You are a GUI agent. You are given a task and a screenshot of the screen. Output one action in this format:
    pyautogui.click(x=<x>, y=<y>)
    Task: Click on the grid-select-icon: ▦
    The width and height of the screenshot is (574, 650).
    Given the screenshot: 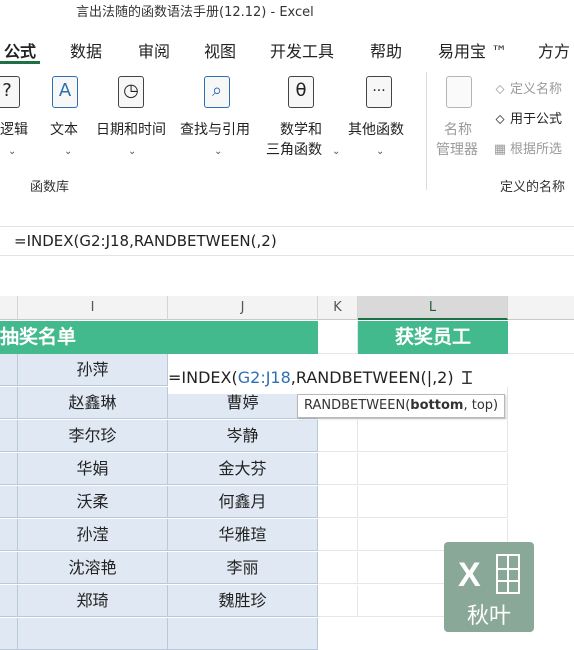 What is the action you would take?
    pyautogui.click(x=500, y=149)
    